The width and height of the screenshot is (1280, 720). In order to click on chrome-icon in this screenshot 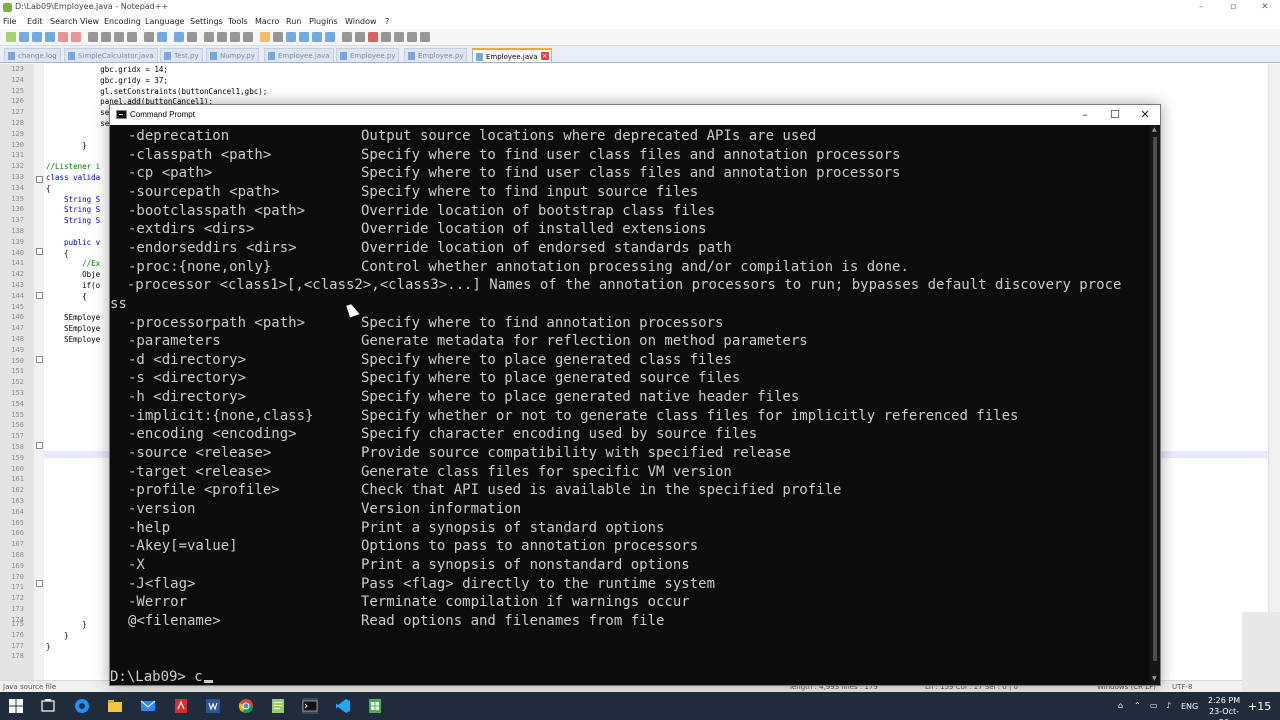, I will do `click(246, 706)`.